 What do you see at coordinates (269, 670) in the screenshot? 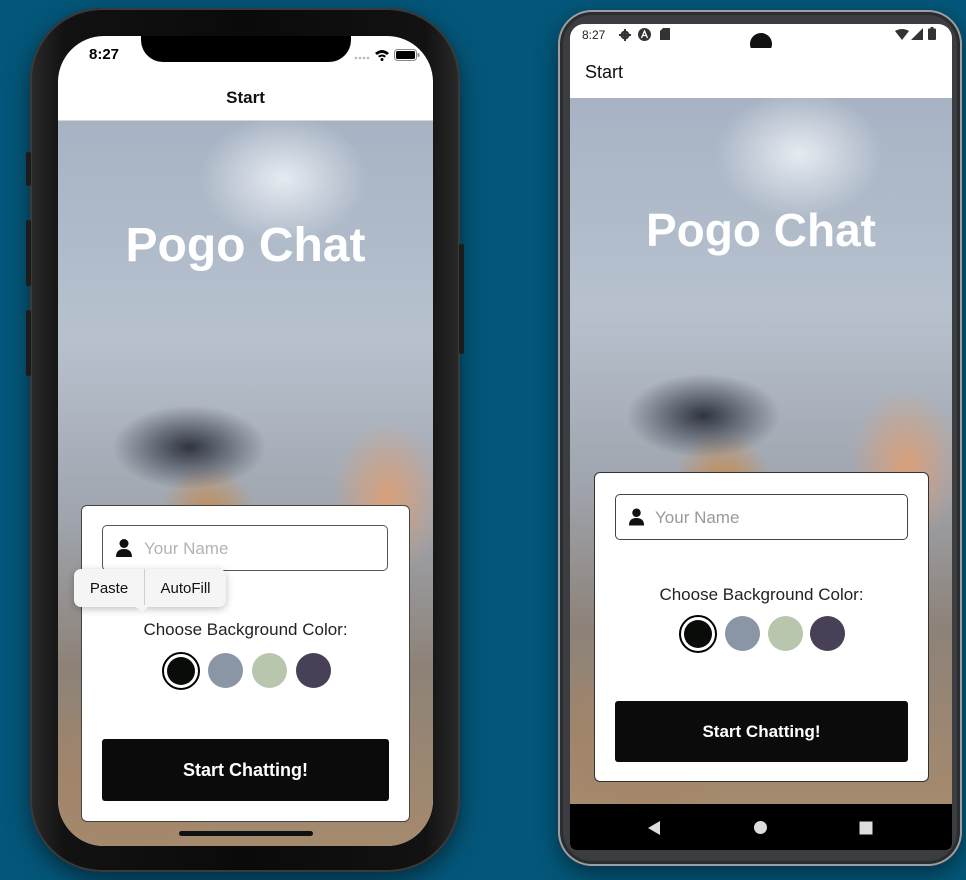
I see `ios-color-swatch-green` at bounding box center [269, 670].